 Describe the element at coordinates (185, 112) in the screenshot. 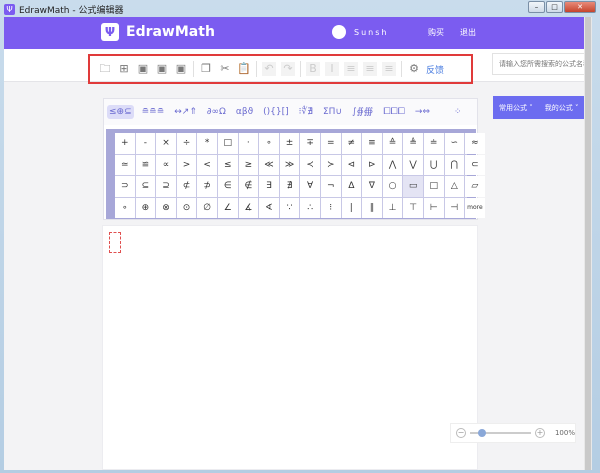

I see `category-tab: ↔↗⇑` at that location.